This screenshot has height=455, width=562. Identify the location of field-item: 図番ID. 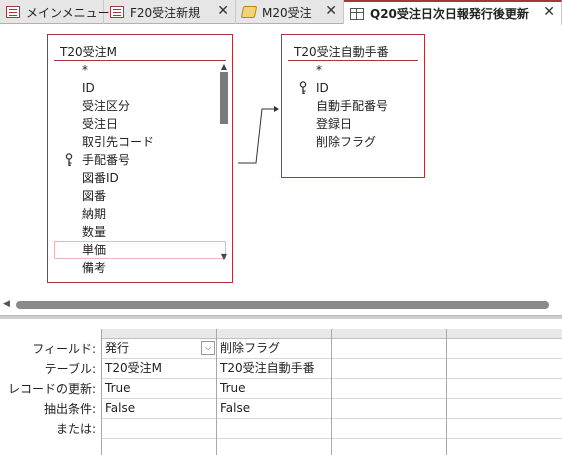
(140, 178).